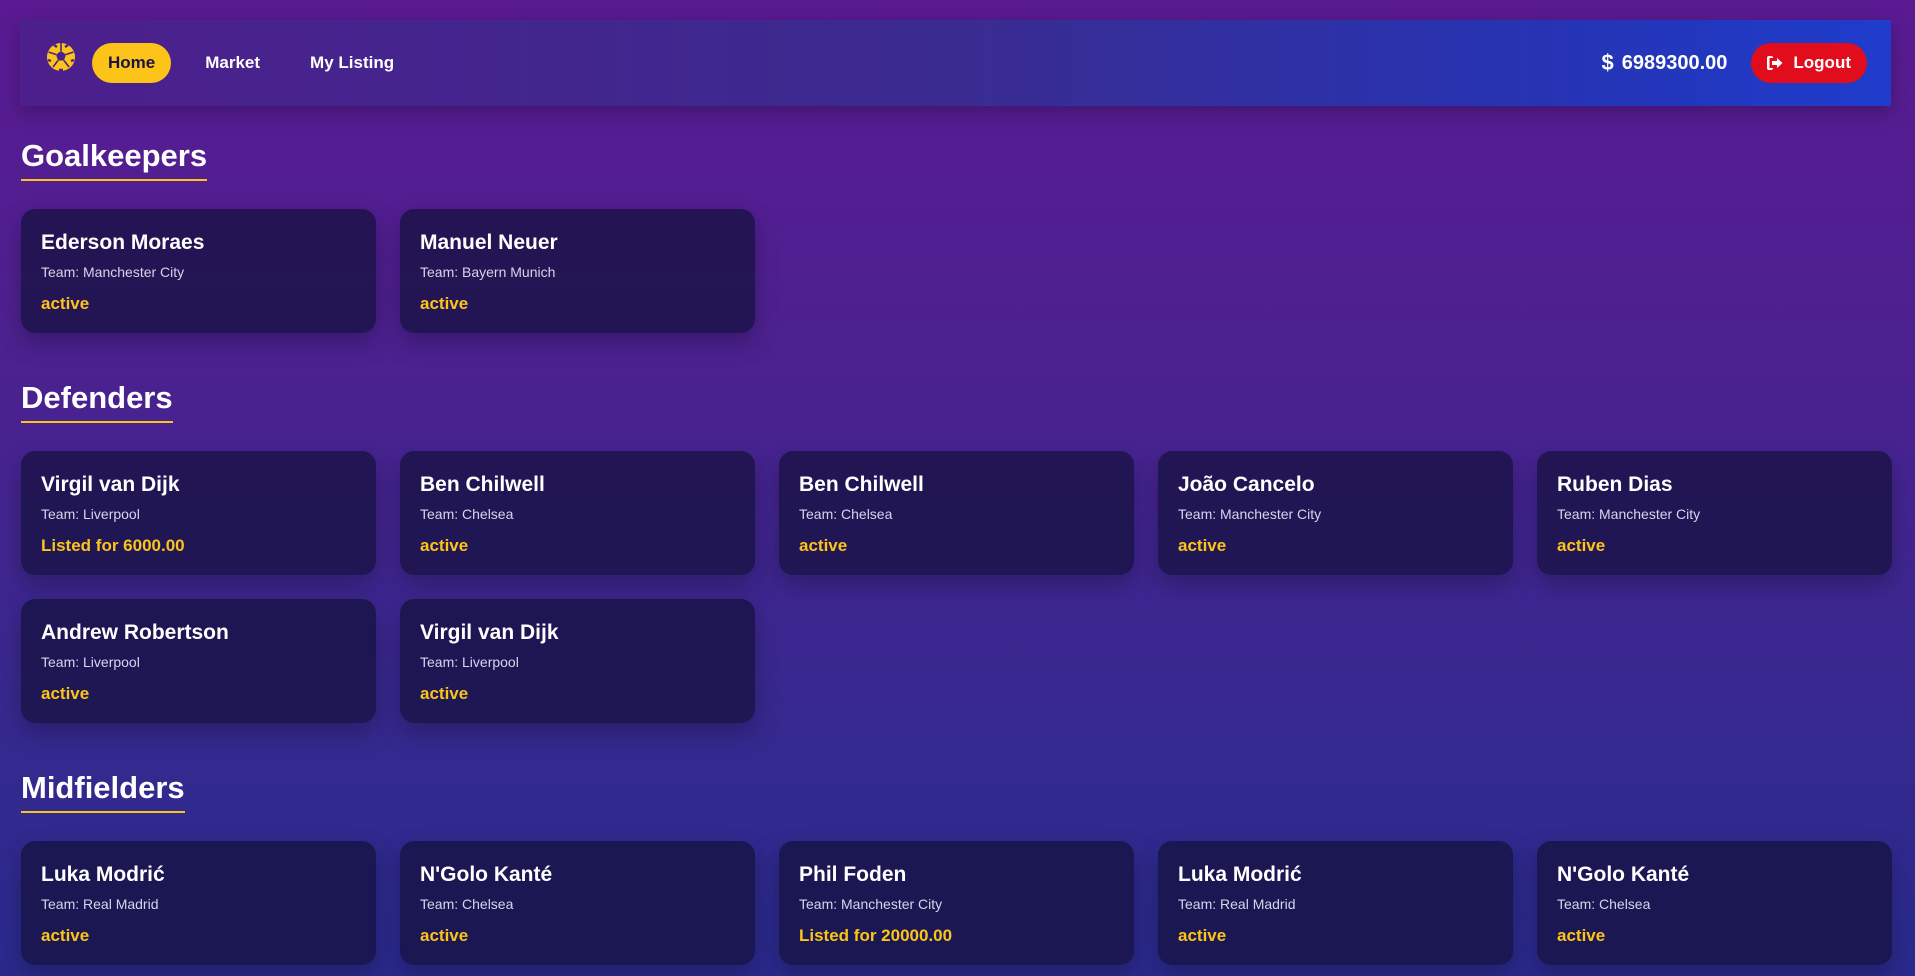  What do you see at coordinates (103, 792) in the screenshot?
I see `section-title-midfielders: Midfielders` at bounding box center [103, 792].